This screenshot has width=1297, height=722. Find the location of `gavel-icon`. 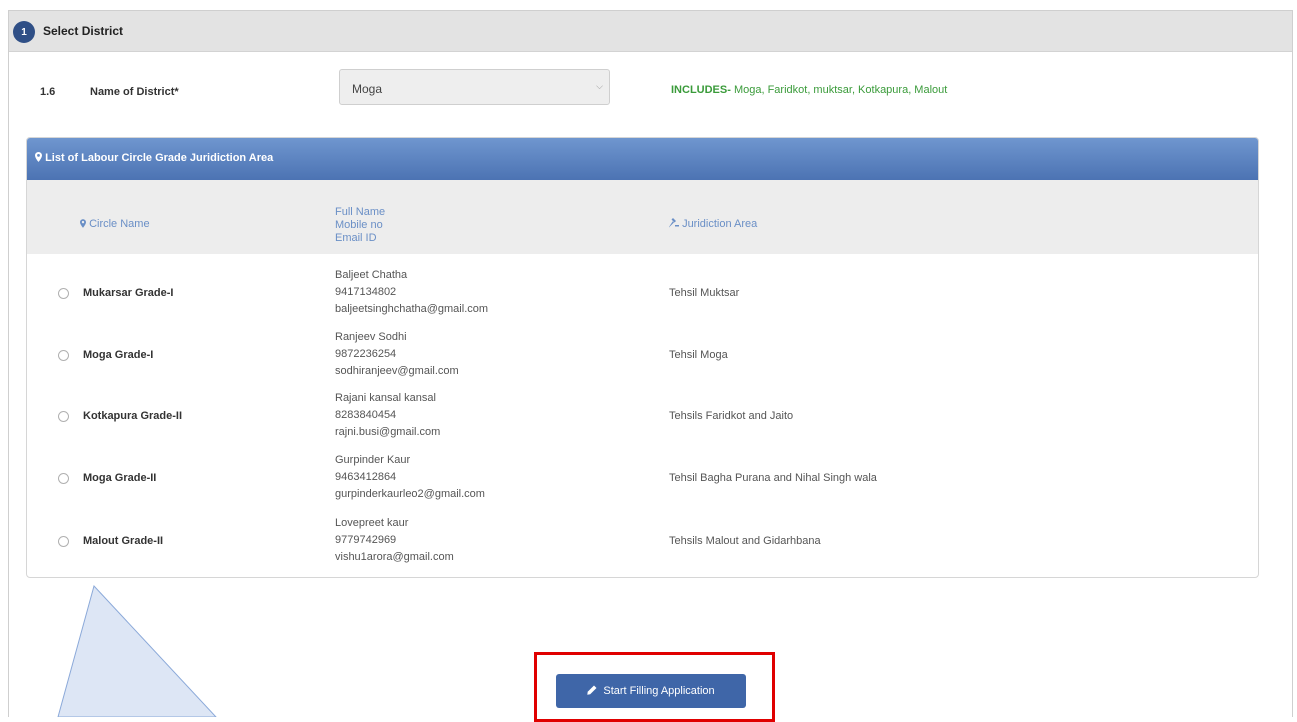

gavel-icon is located at coordinates (675, 224).